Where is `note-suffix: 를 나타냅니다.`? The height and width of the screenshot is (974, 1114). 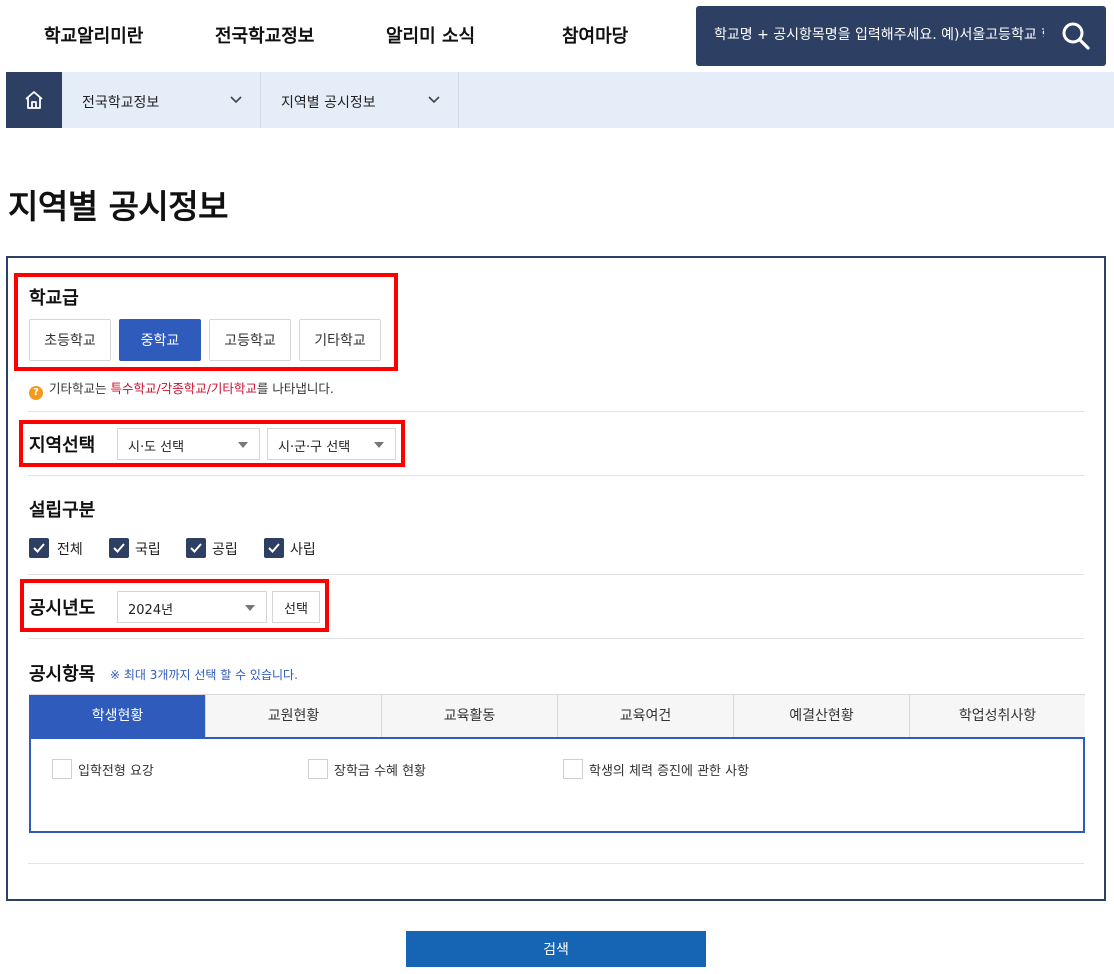 note-suffix: 를 나타냅니다. is located at coordinates (295, 388).